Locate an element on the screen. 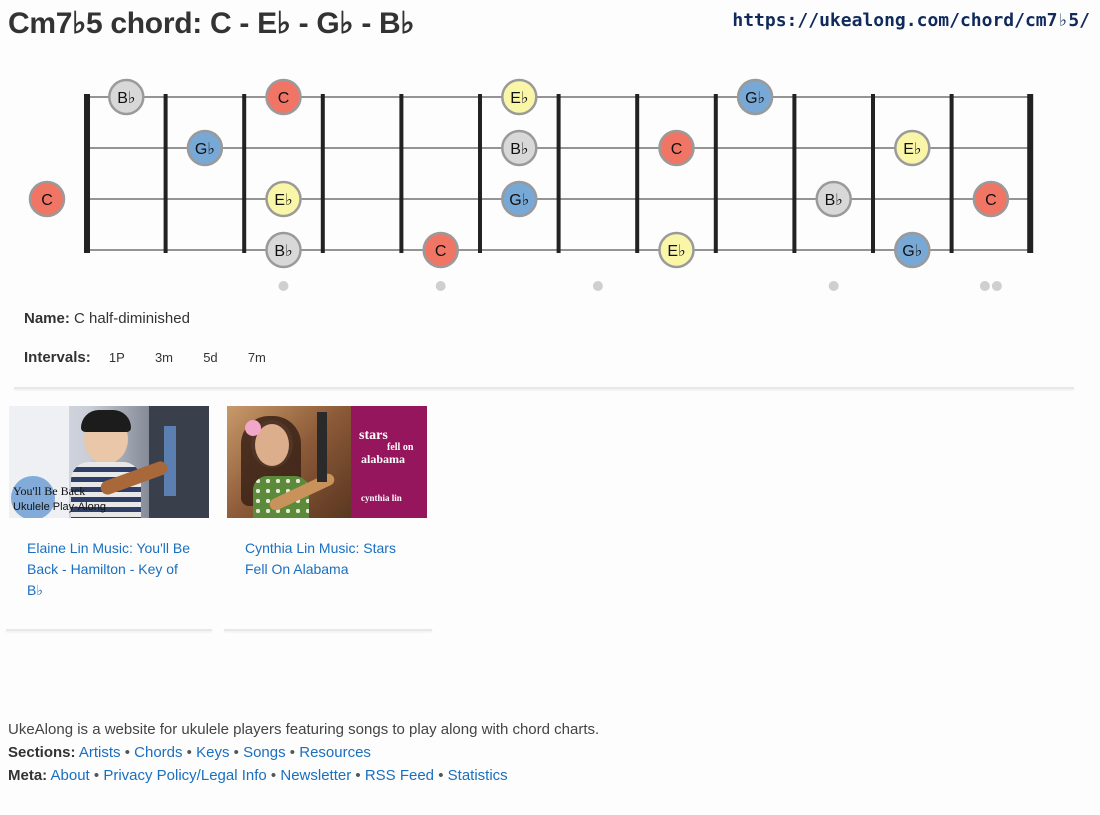 Image resolution: width=1100 pixels, height=815 pixels. page-title: Cm7♭5 chord: C - E♭ - G♭ - B♭ is located at coordinates (211, 23).